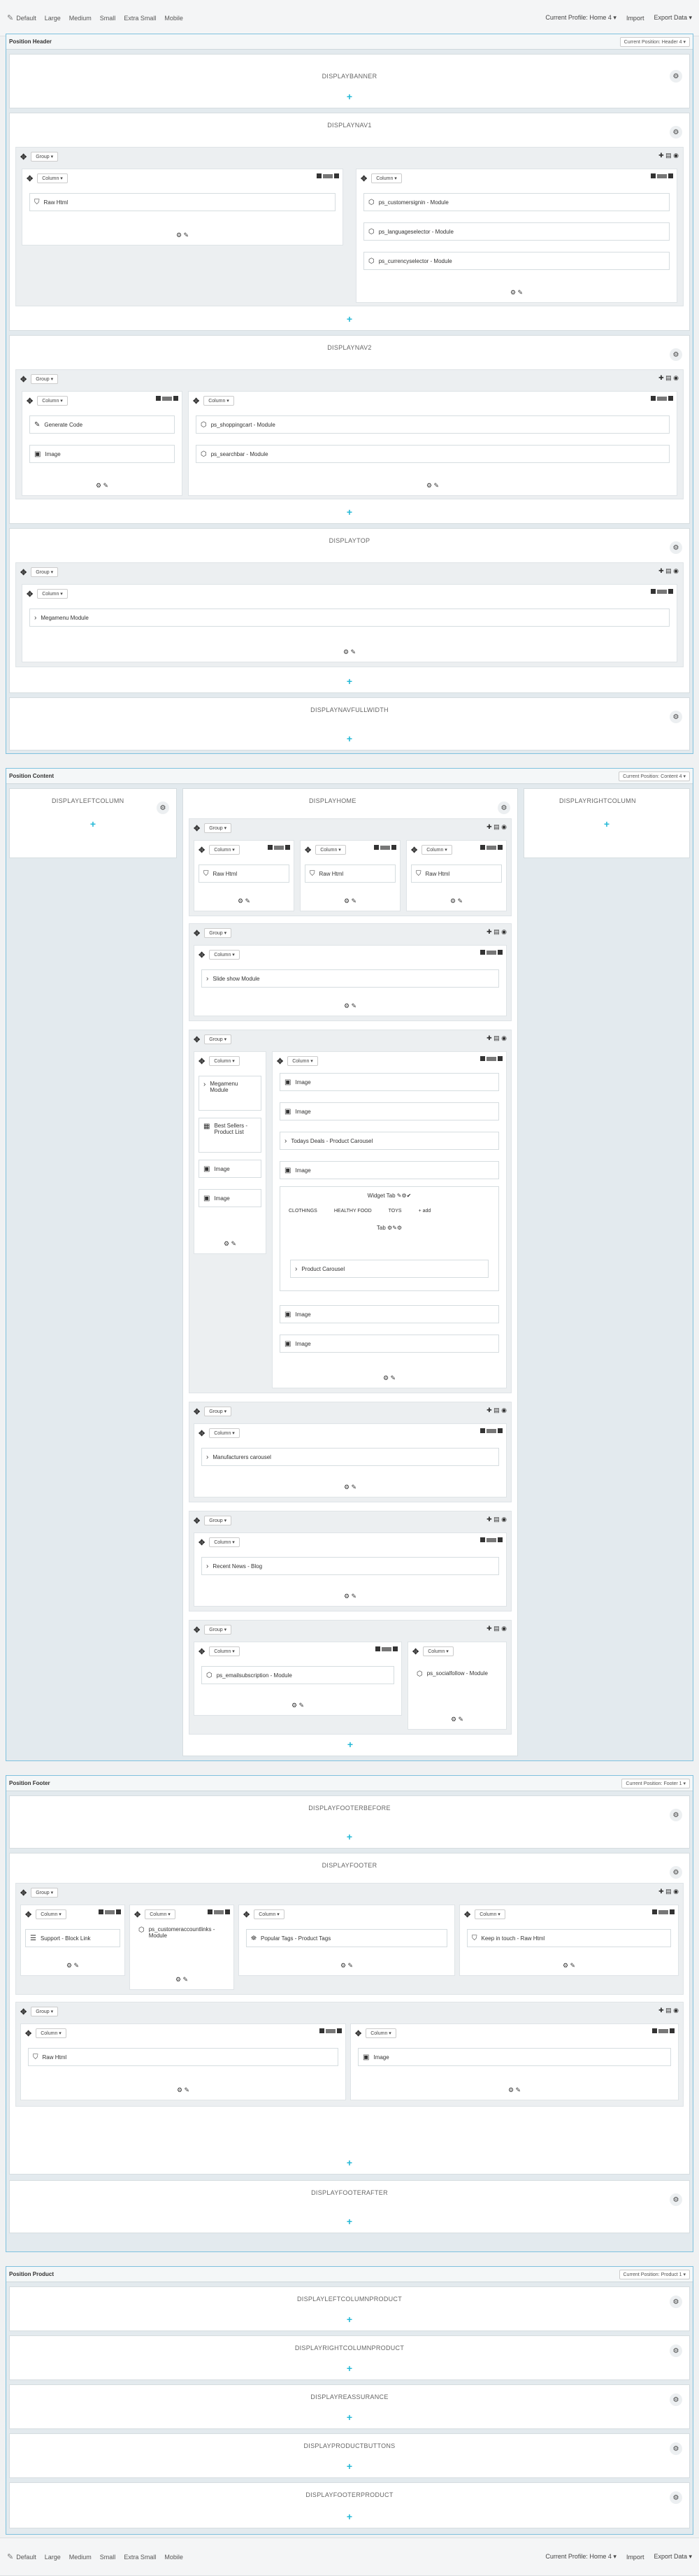 This screenshot has width=699, height=2576. I want to click on module-emailsubscription: ⬡ ps_emailsubscription - Module, so click(297, 1675).